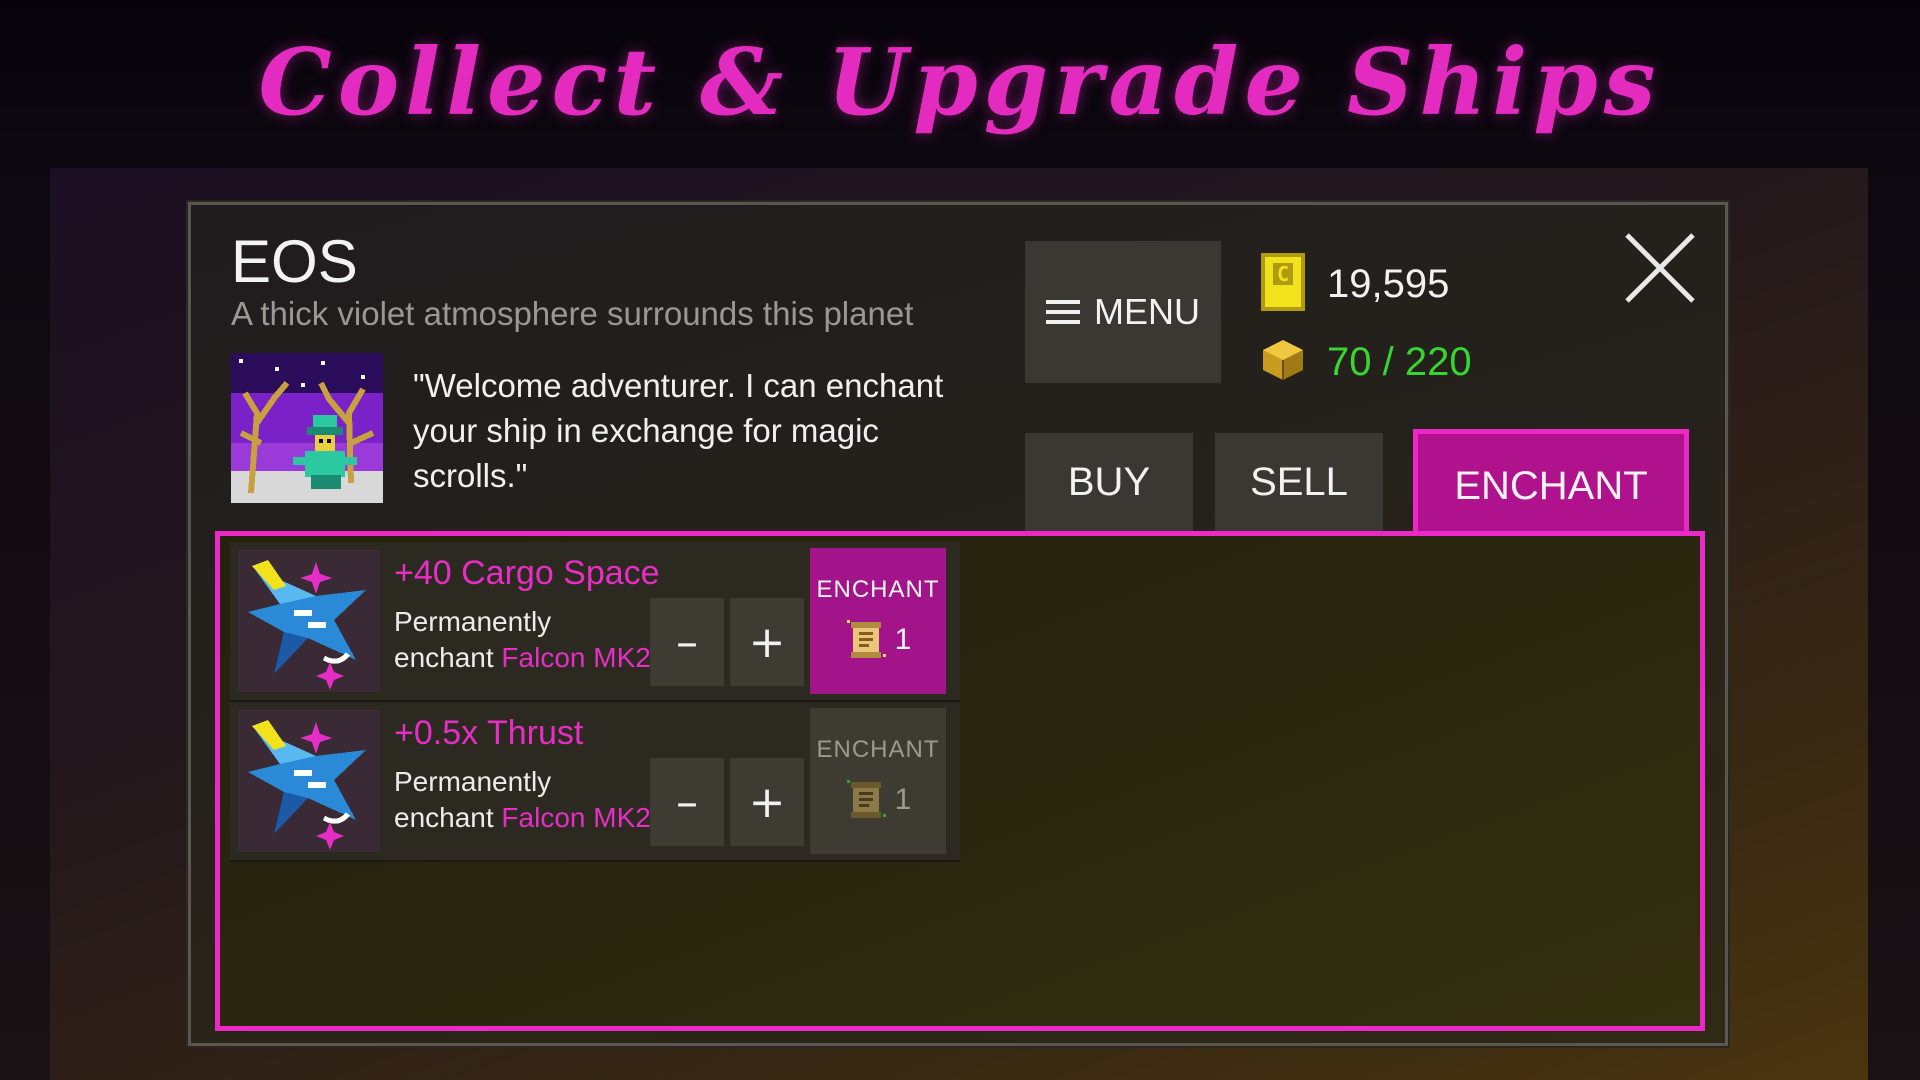 The height and width of the screenshot is (1080, 1920). I want to click on tab-sell: SELL, so click(1299, 482).